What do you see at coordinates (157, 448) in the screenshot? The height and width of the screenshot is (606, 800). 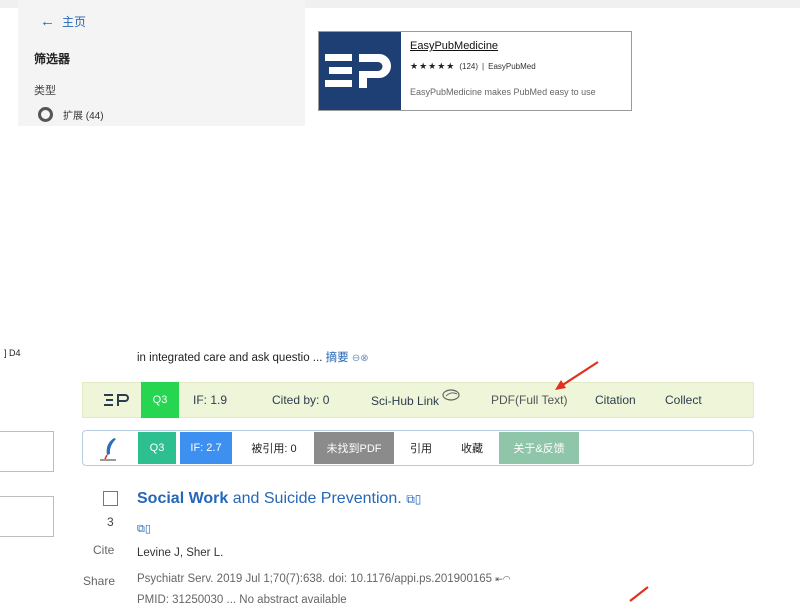 I see `quartile-badge-cn: Q3` at bounding box center [157, 448].